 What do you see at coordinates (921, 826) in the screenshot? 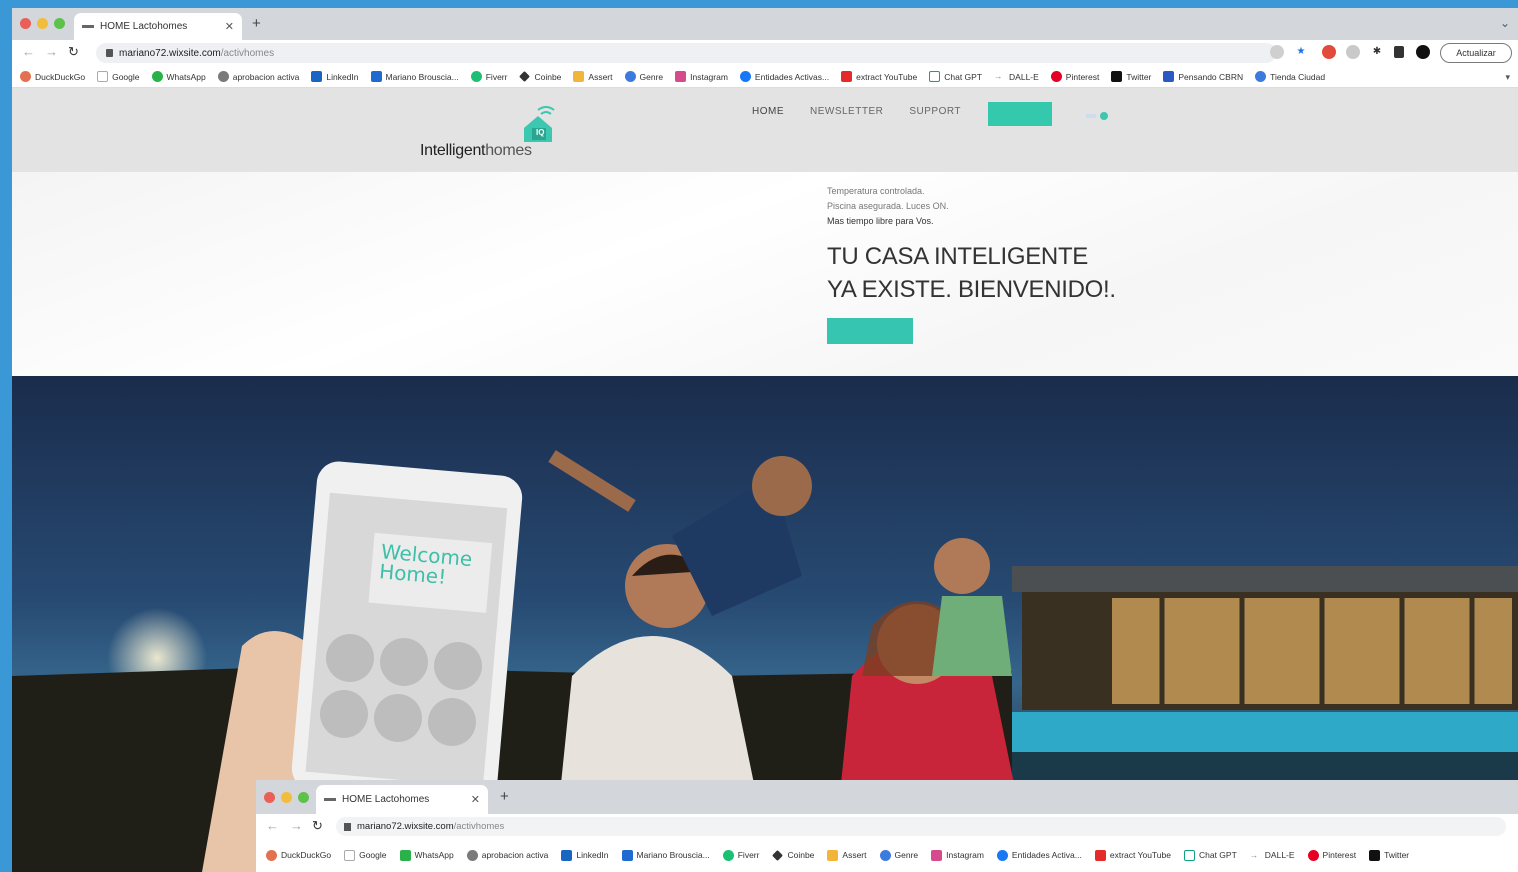
I see `nested-address-bar: mariano72.wixsite.com/activhomes` at bounding box center [921, 826].